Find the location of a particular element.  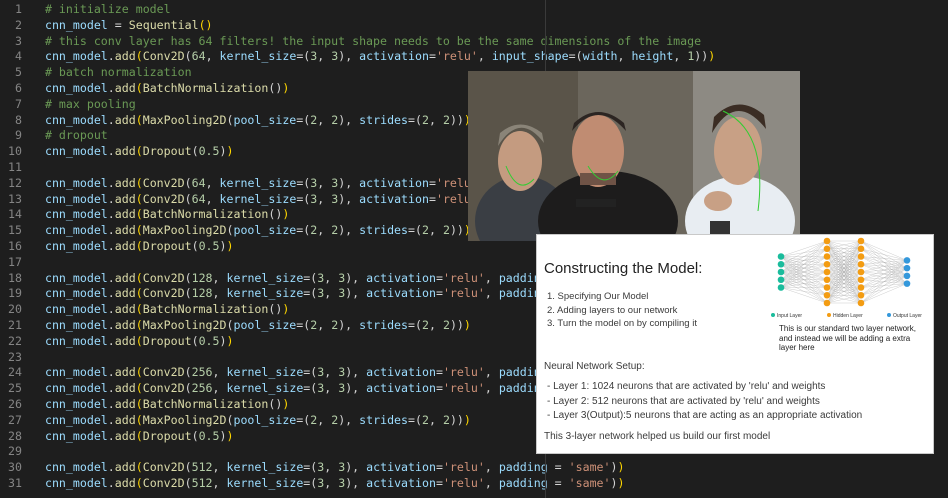

code-line: 26 cnn_model.add(BatchNormalization()) is located at coordinates (144, 405).